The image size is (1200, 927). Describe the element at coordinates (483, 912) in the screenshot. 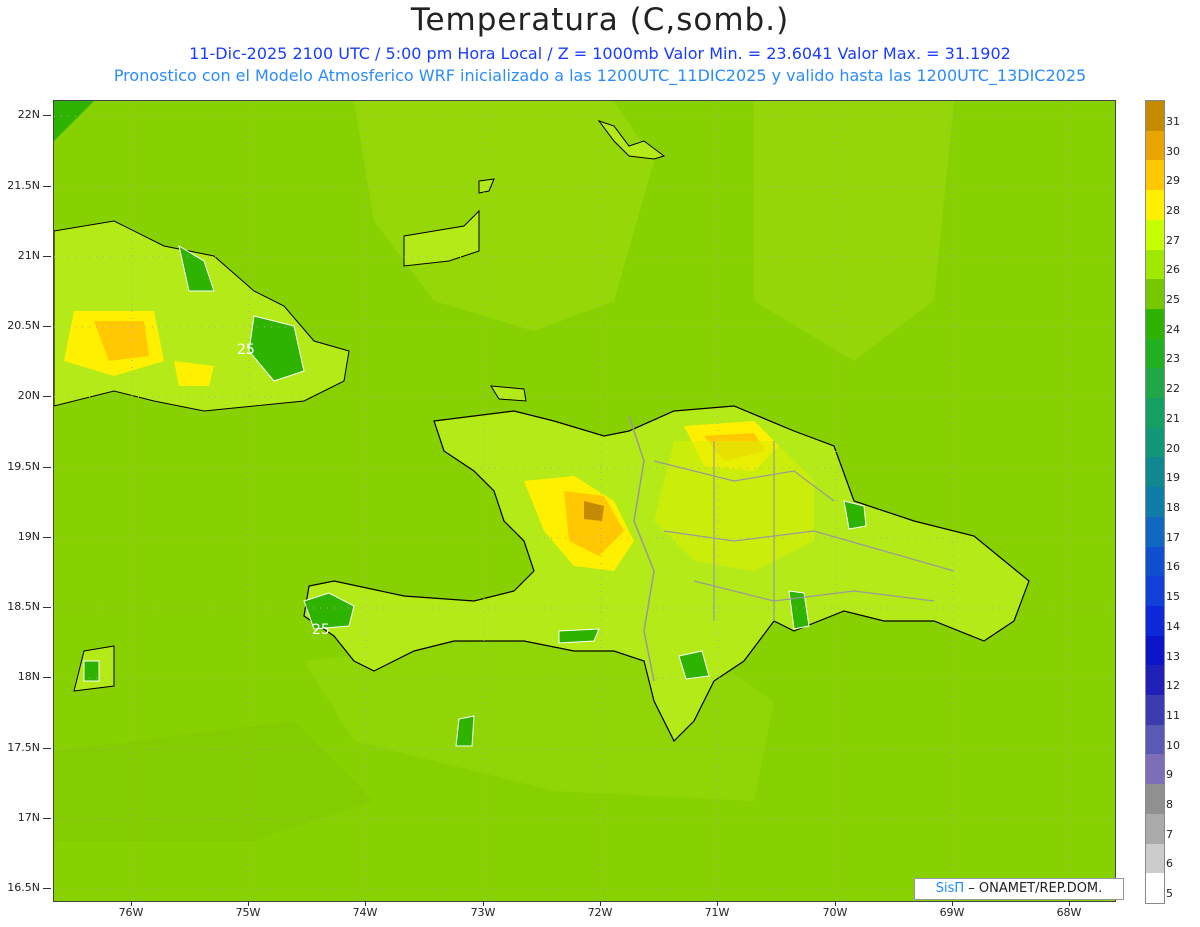

I see `lon-label: 73W` at that location.